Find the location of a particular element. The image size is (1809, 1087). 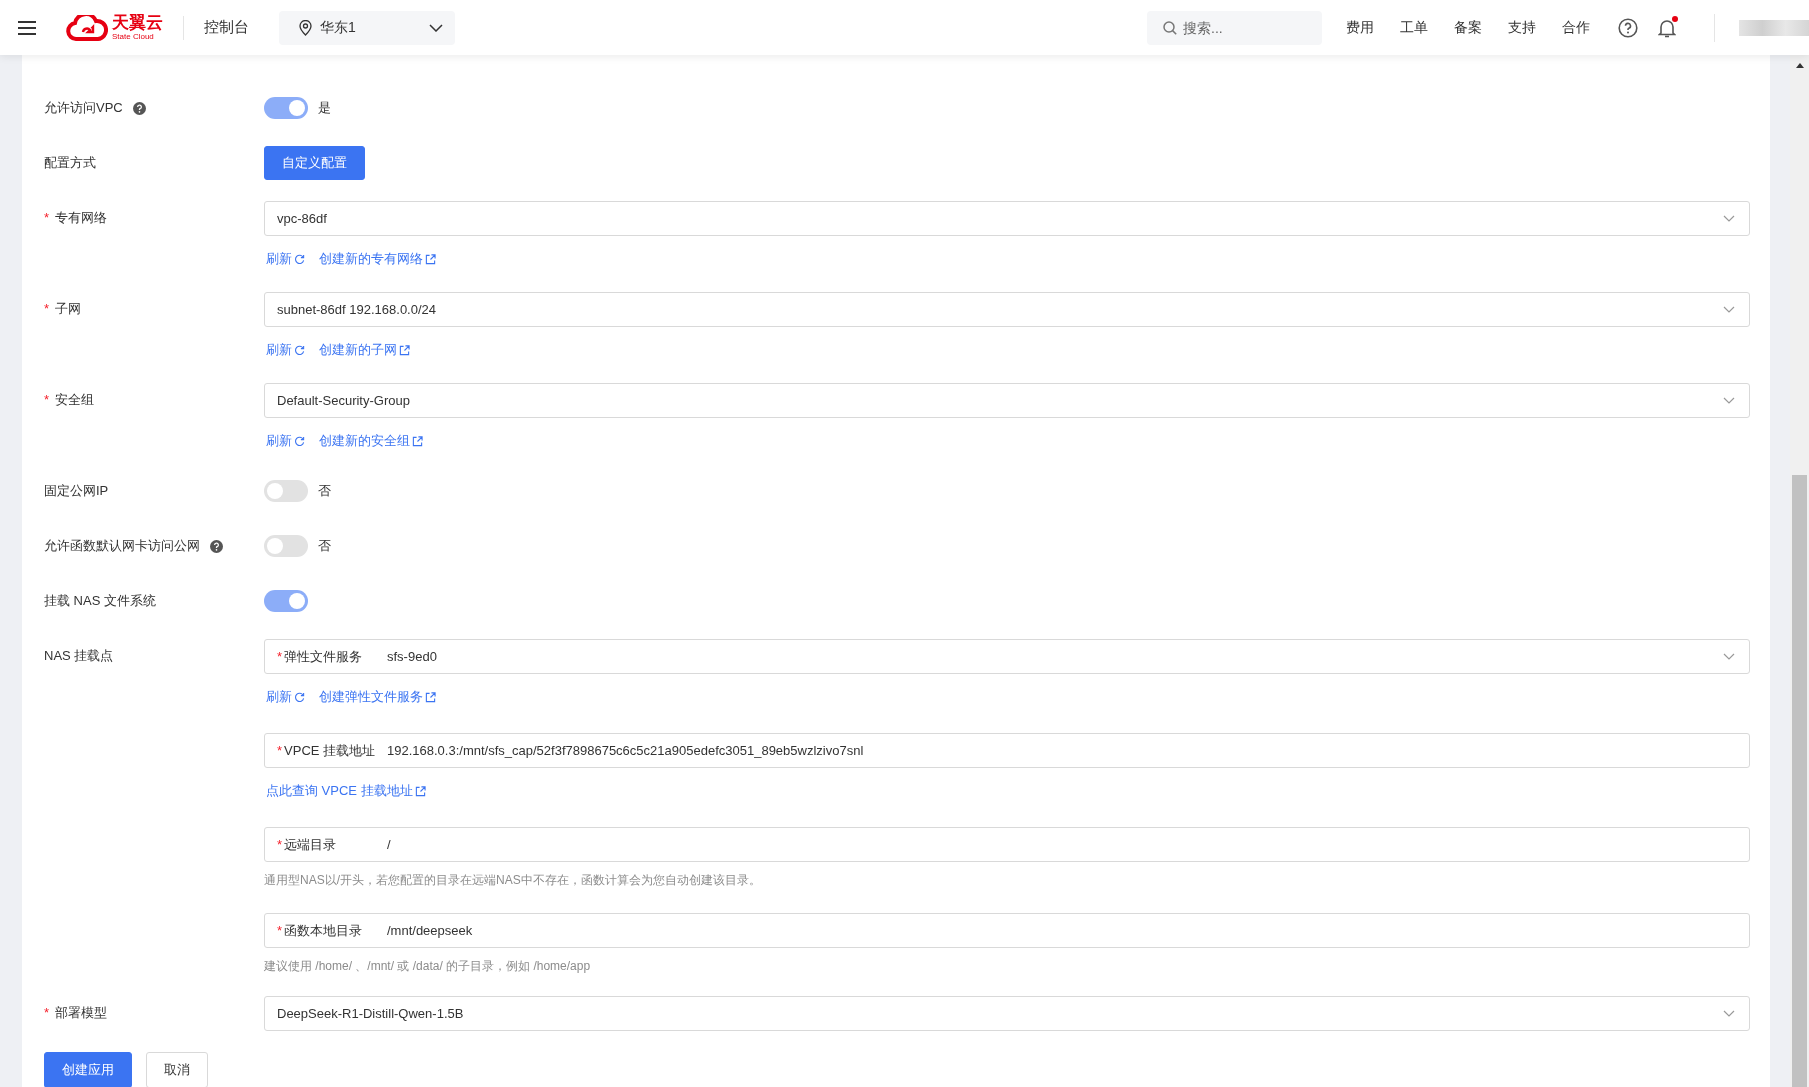

input-field: *VPCE 挂载地址 192.168.0.3:/mnt/sfs_cap/52f3f7898675c6c5c21a905edefc3051_89eb5wzlzivo7snl is located at coordinates (1007, 750).